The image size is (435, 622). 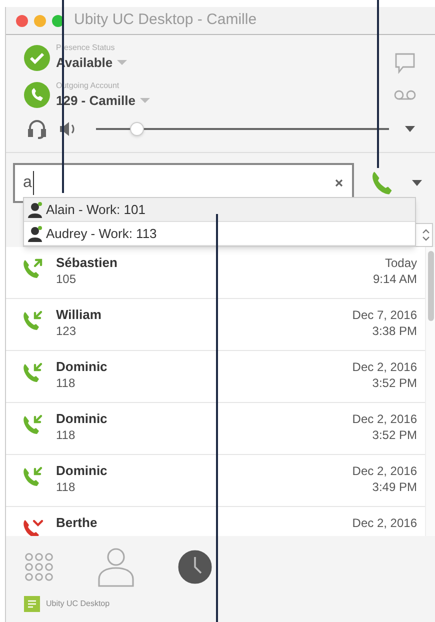 I want to click on suggestion-item: Audrey - Work: 113, so click(x=219, y=234).